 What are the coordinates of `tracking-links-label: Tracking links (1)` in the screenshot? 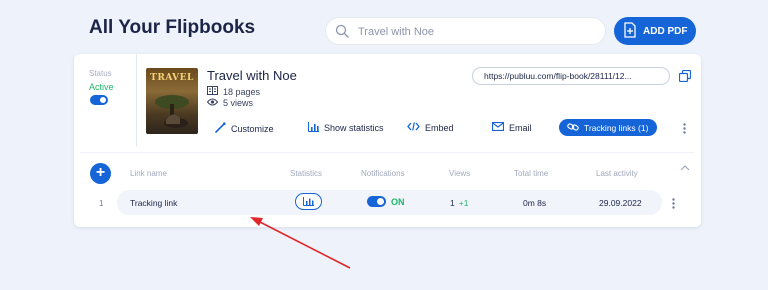 It's located at (616, 127).